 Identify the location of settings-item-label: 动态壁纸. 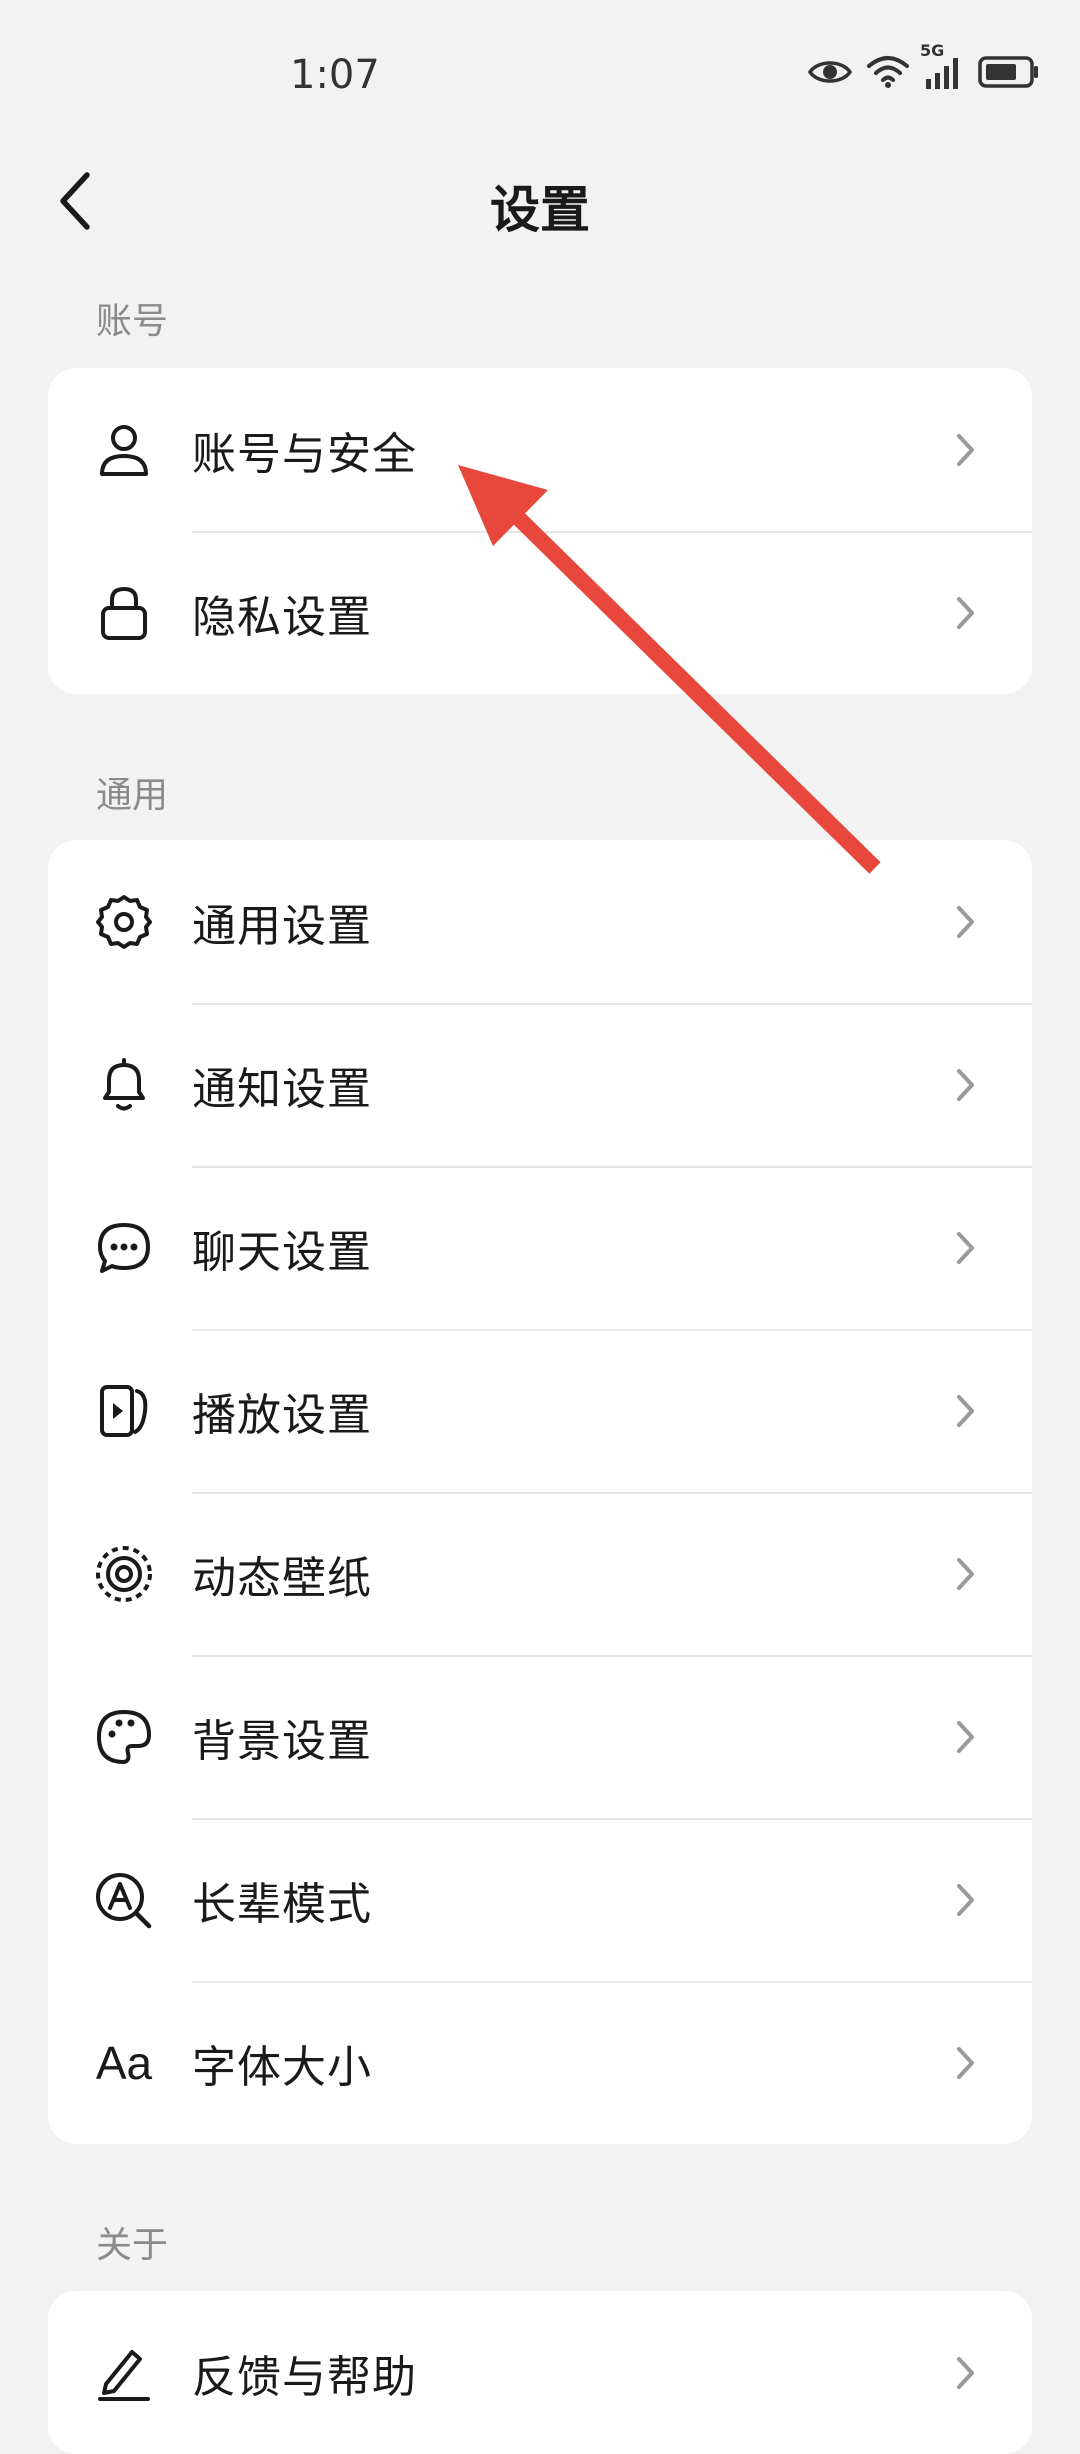
(282, 1578).